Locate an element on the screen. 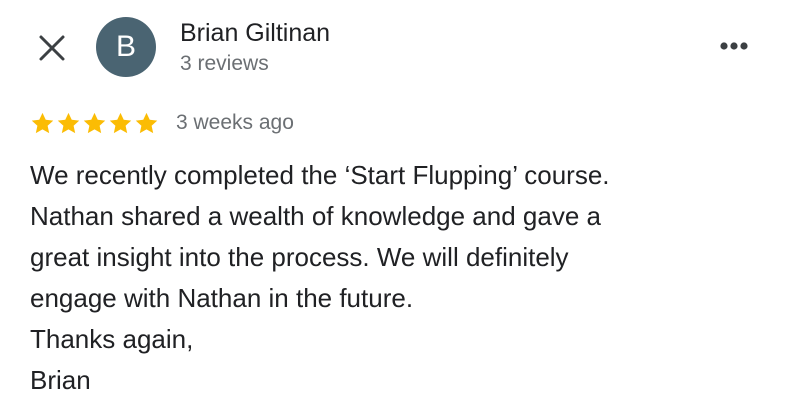 The width and height of the screenshot is (786, 418). review-text-line: engage with Nathan in the future. is located at coordinates (222, 298).